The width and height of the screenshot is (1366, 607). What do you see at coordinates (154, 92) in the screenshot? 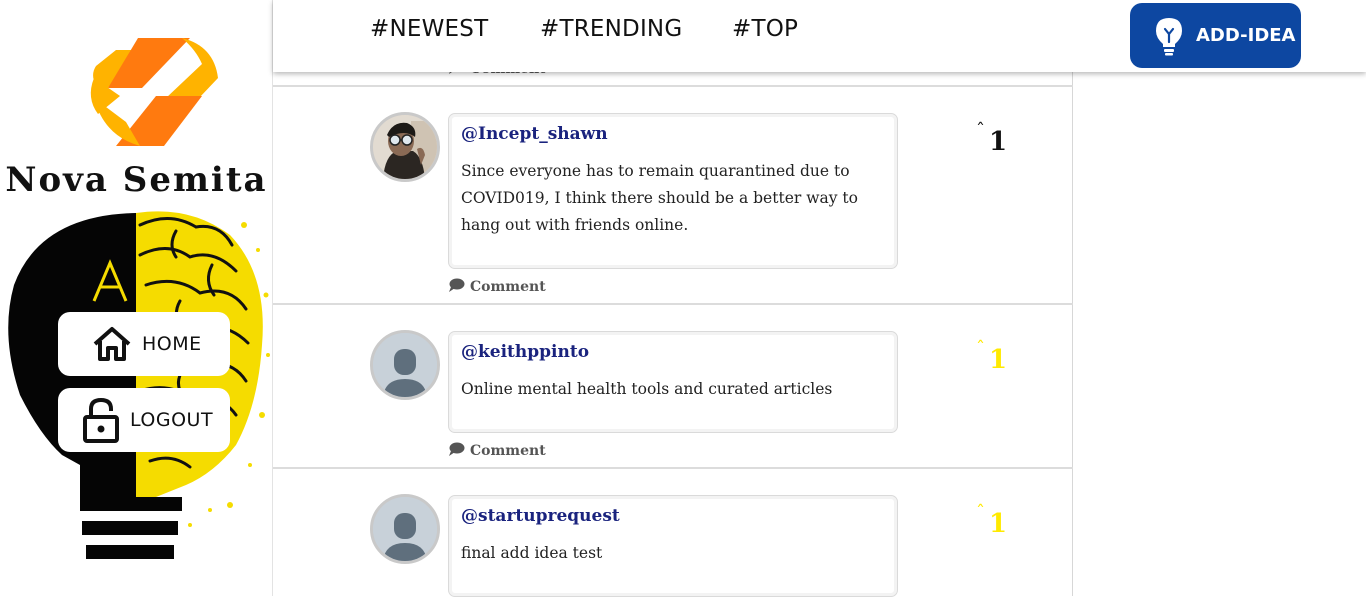
I see `nova-semita-logo` at bounding box center [154, 92].